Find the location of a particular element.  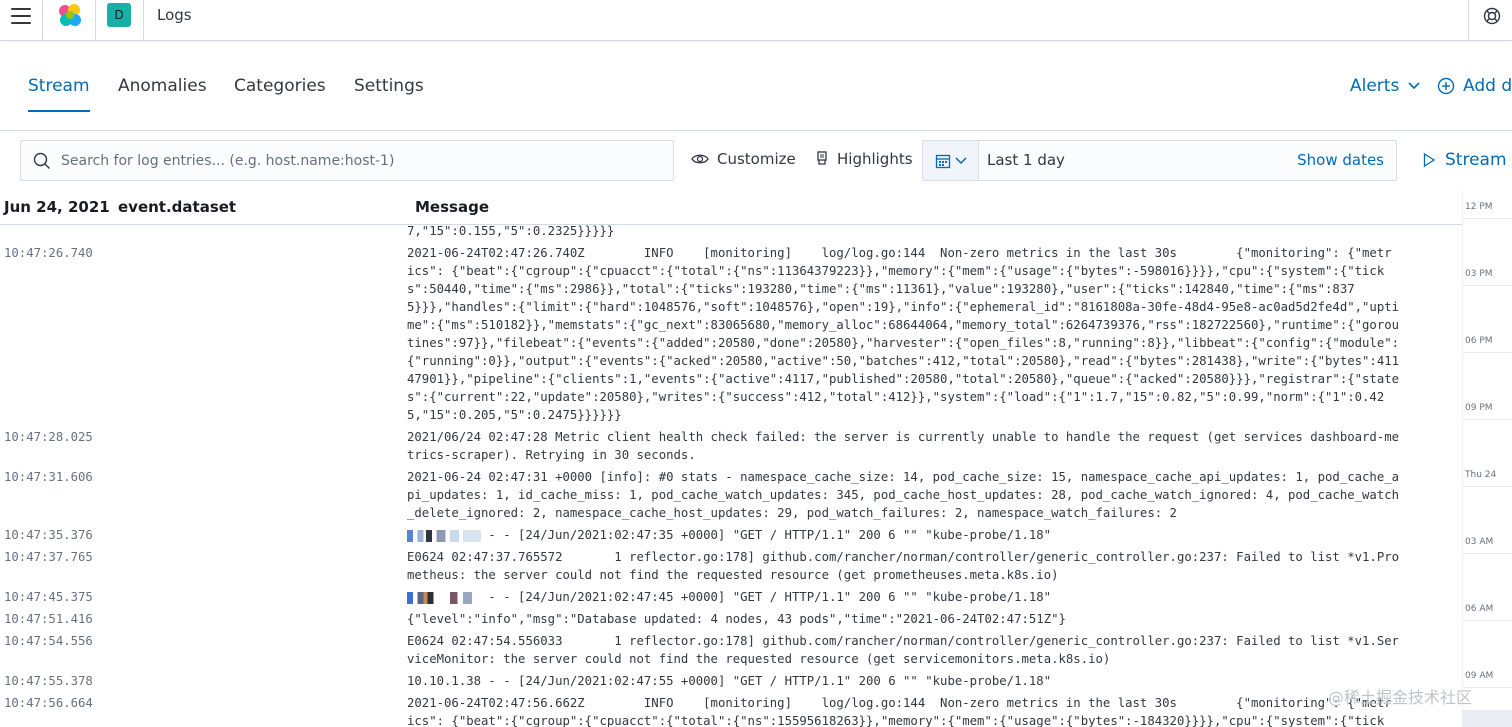

space-avatar: D is located at coordinates (119, 15).